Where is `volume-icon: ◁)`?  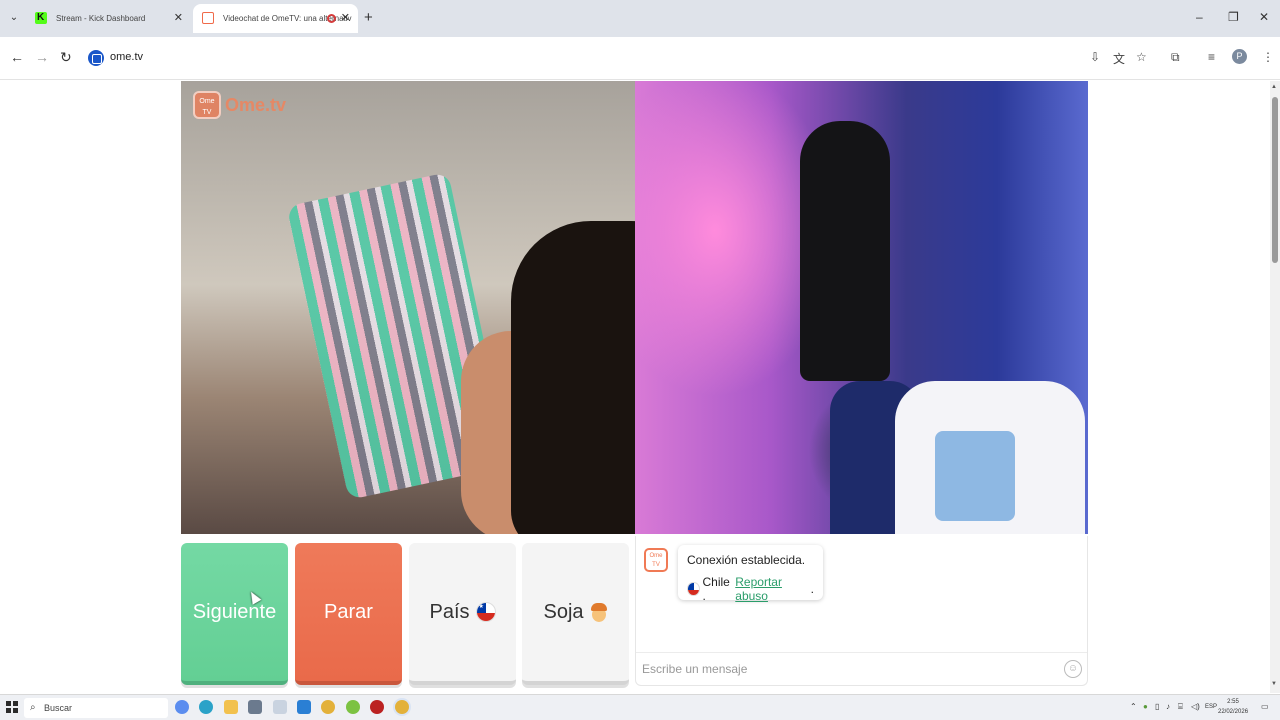
volume-icon: ◁) is located at coordinates (1195, 706).